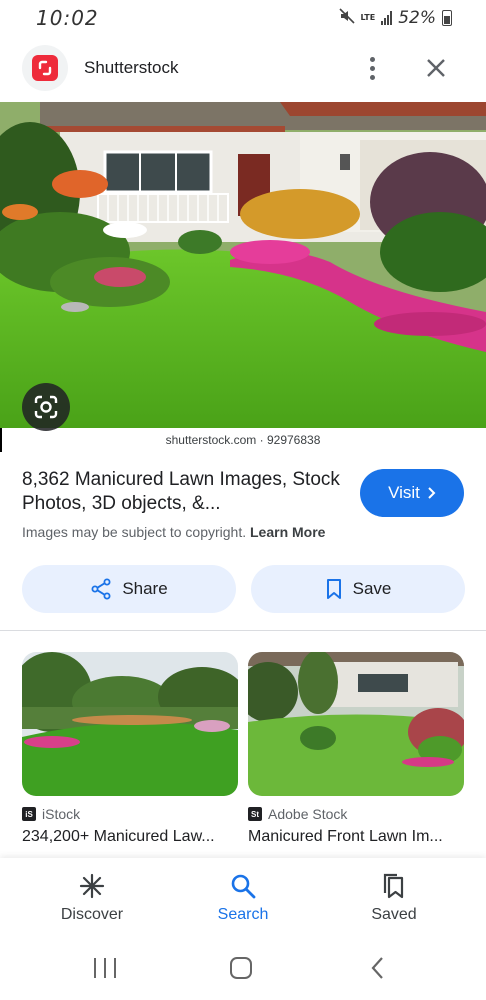 The height and width of the screenshot is (1000, 486). I want to click on save-button: Save, so click(358, 589).